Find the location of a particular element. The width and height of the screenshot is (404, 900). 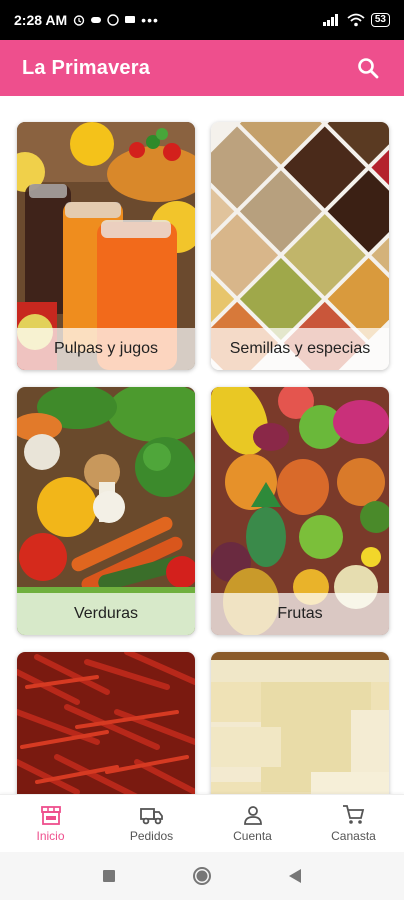

nav-item-cuenta: Cuenta is located at coordinates (252, 823).